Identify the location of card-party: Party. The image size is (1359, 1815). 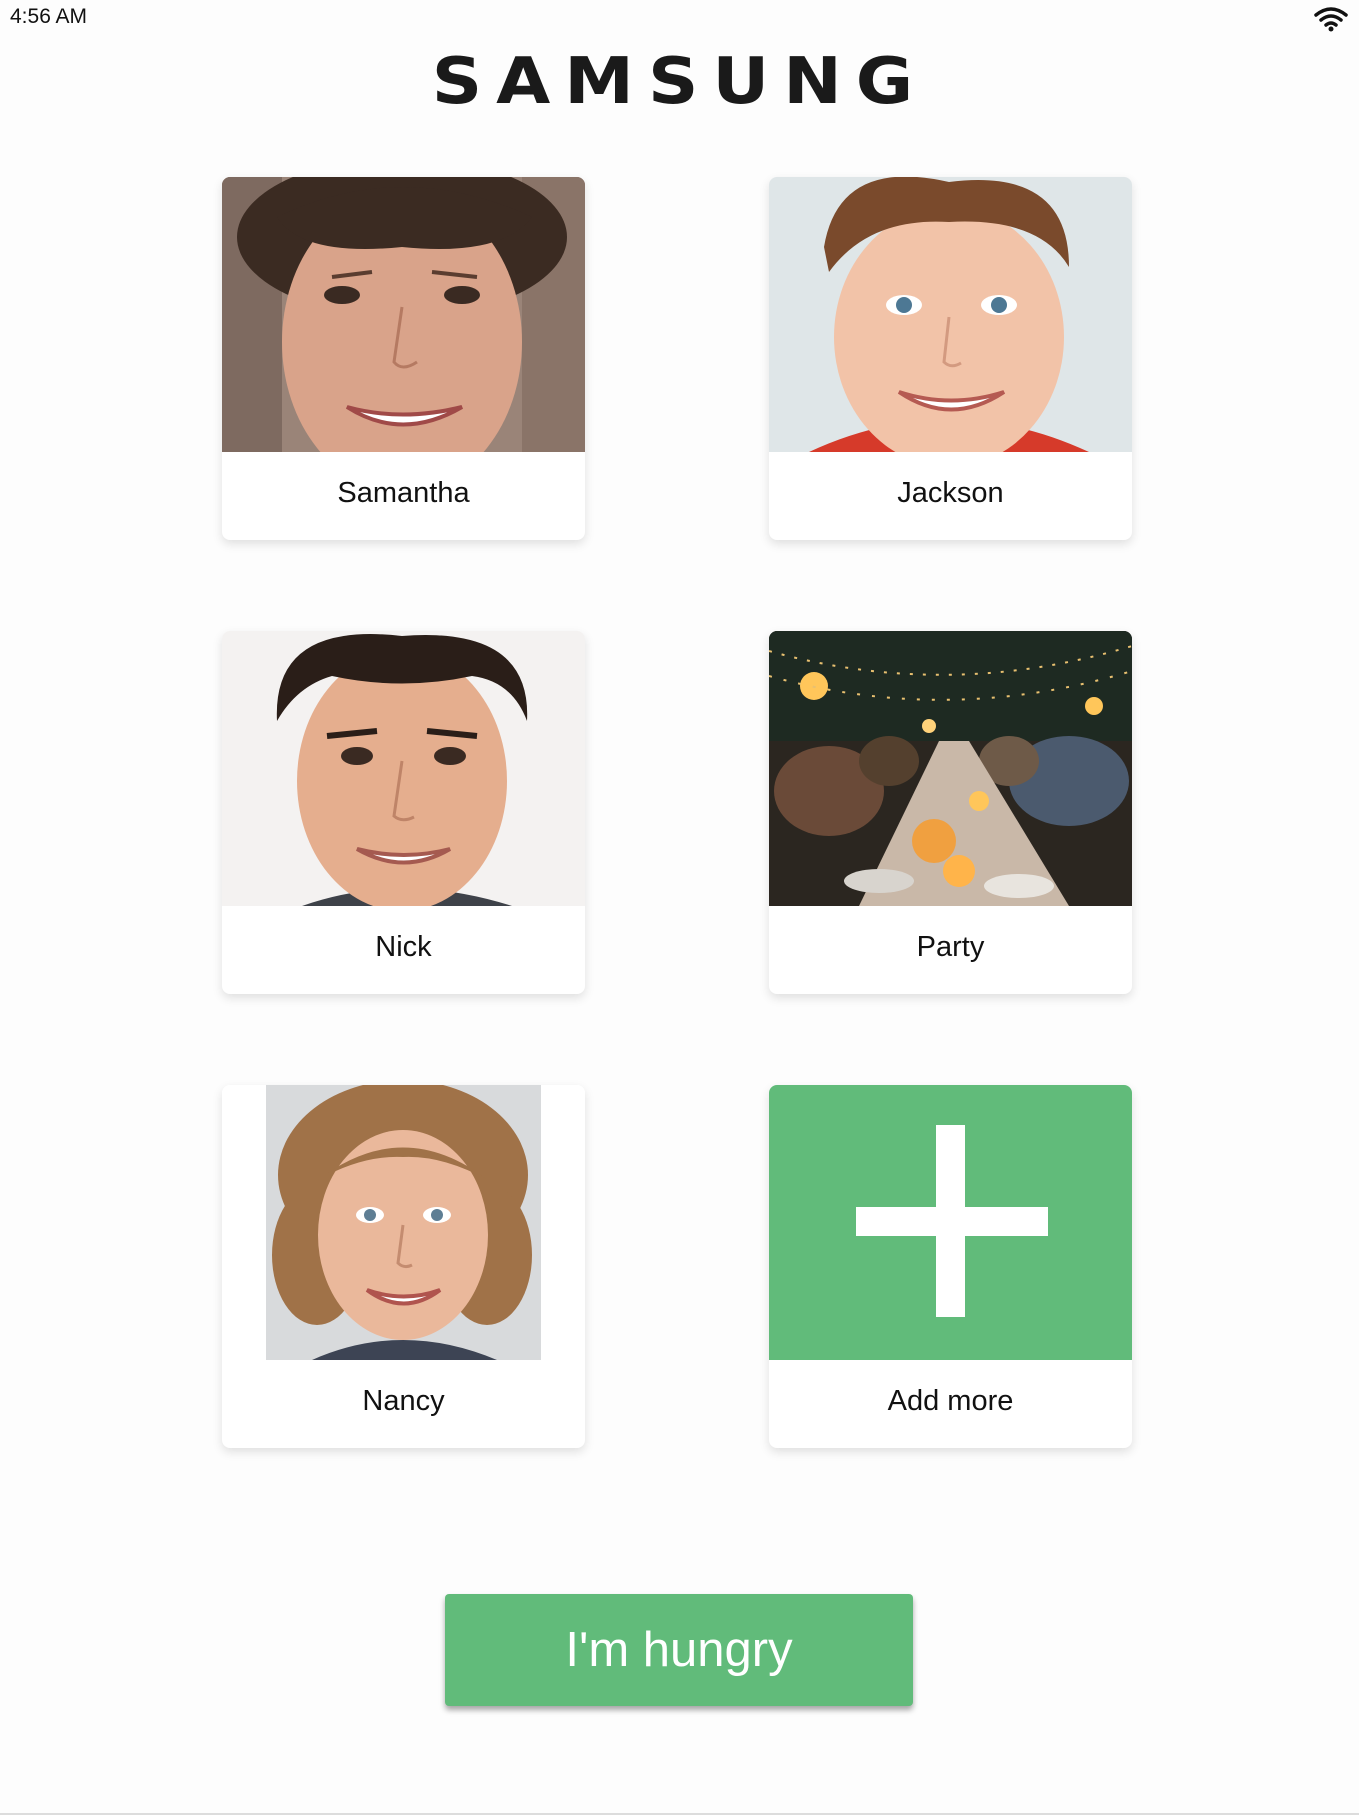
(950, 812).